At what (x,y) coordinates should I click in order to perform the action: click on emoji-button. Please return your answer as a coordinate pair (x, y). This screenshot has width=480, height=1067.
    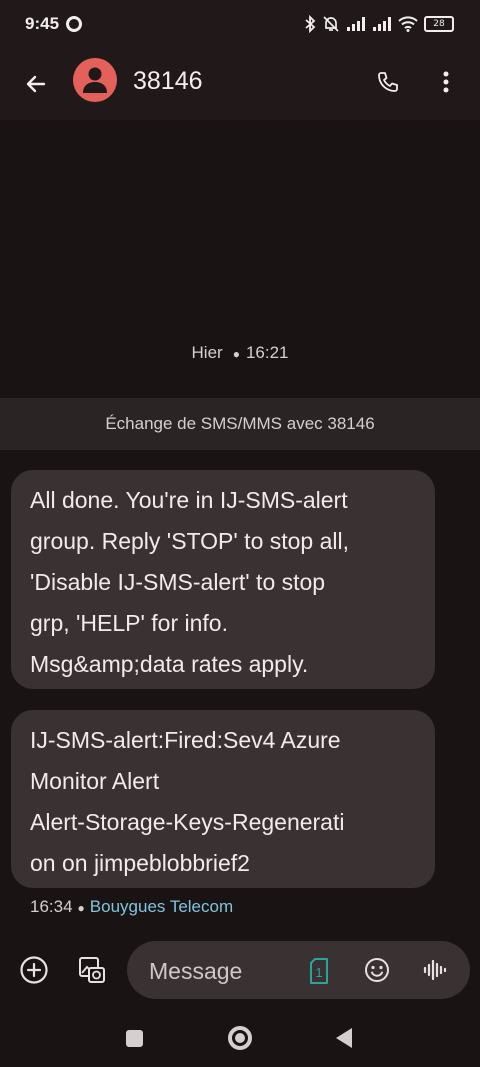
    Looking at the image, I should click on (377, 970).